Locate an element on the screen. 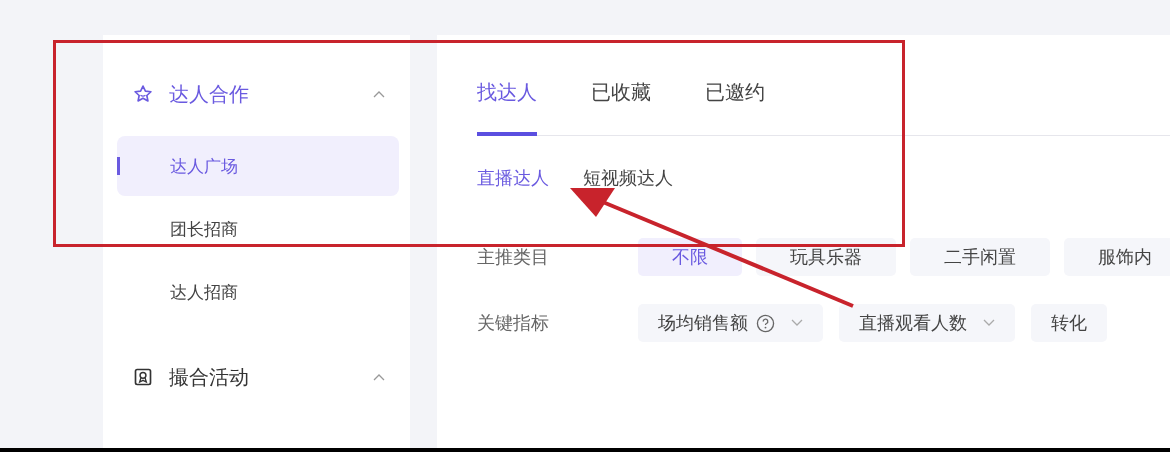 This screenshot has width=1170, height=452. filter-label: 关键指标 is located at coordinates (513, 323).